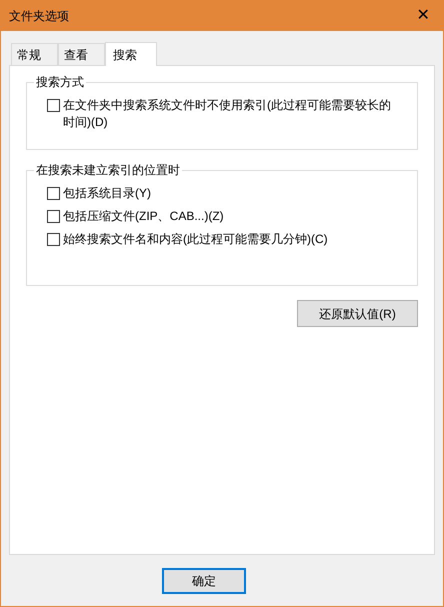 Image resolution: width=444 pixels, height=607 pixels. Describe the element at coordinates (39, 16) in the screenshot. I see `window-title: 文件夹选项` at that location.